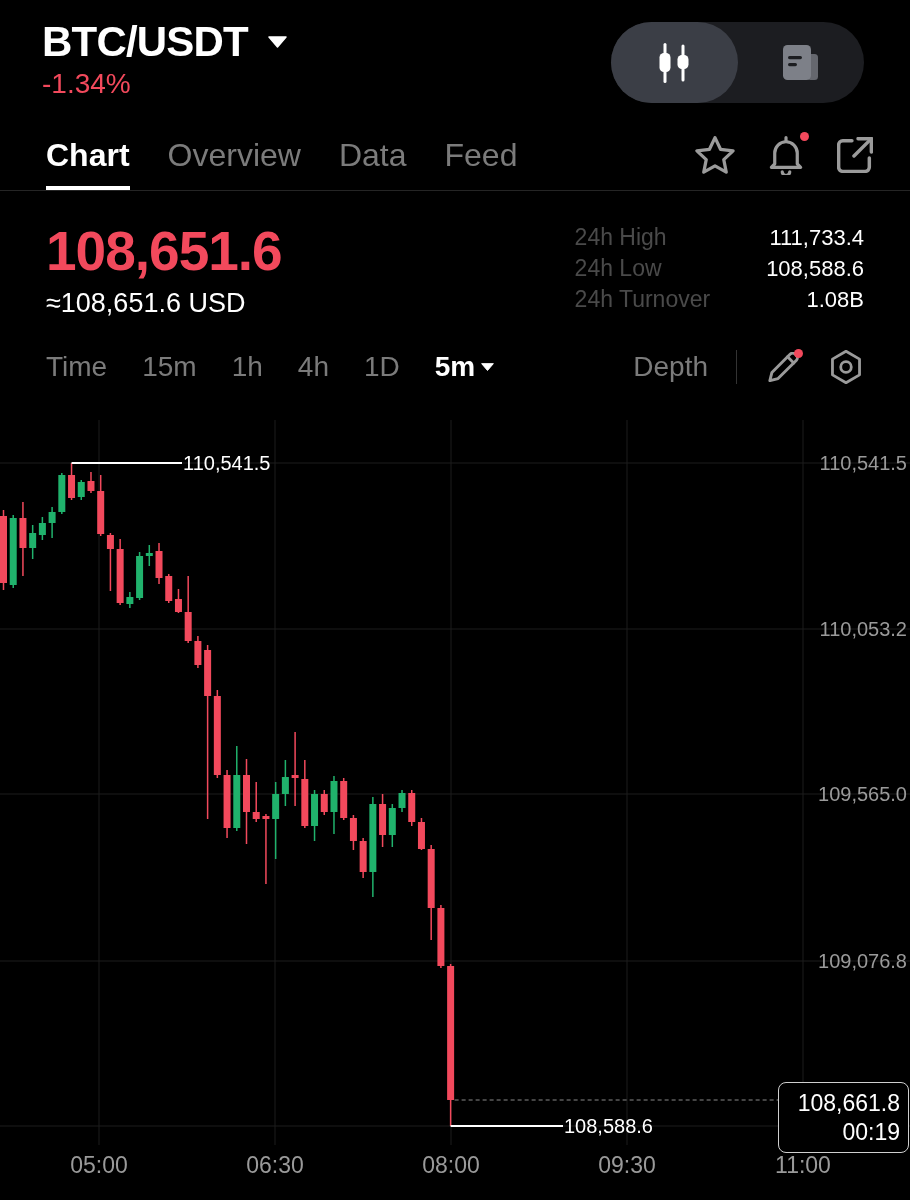 This screenshot has width=910, height=1200. Describe the element at coordinates (863, 629) in the screenshot. I see `price-axis-label: 110,053.2` at that location.